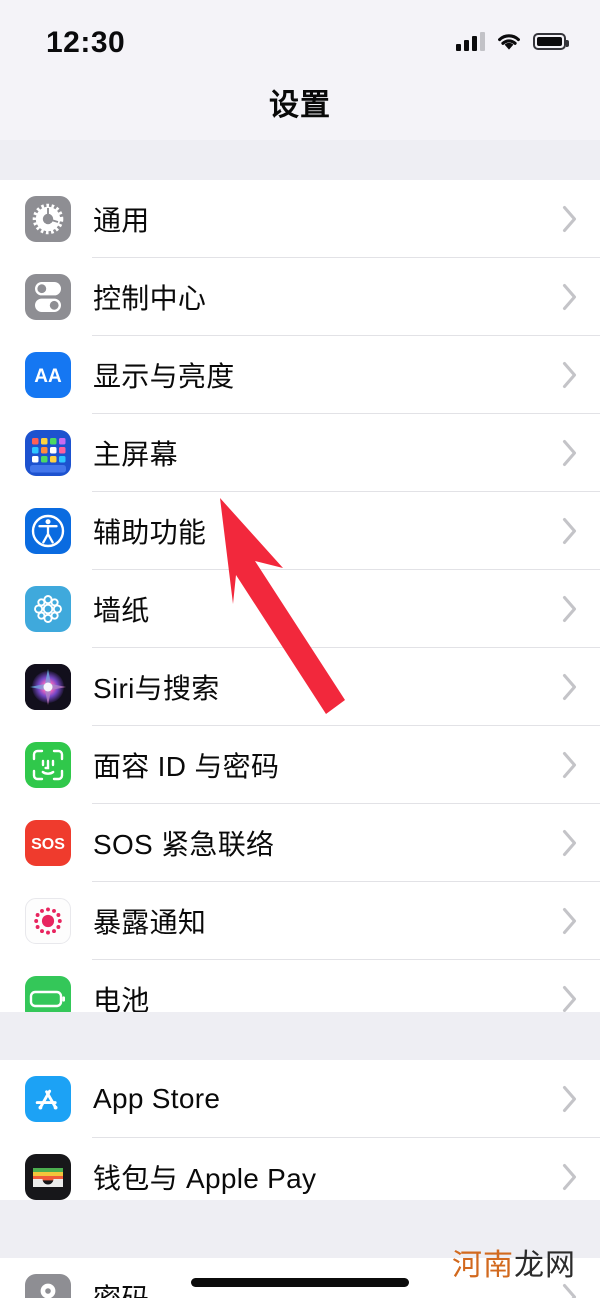 The image size is (600, 1298). I want to click on wallet-icon, so click(48, 1177).